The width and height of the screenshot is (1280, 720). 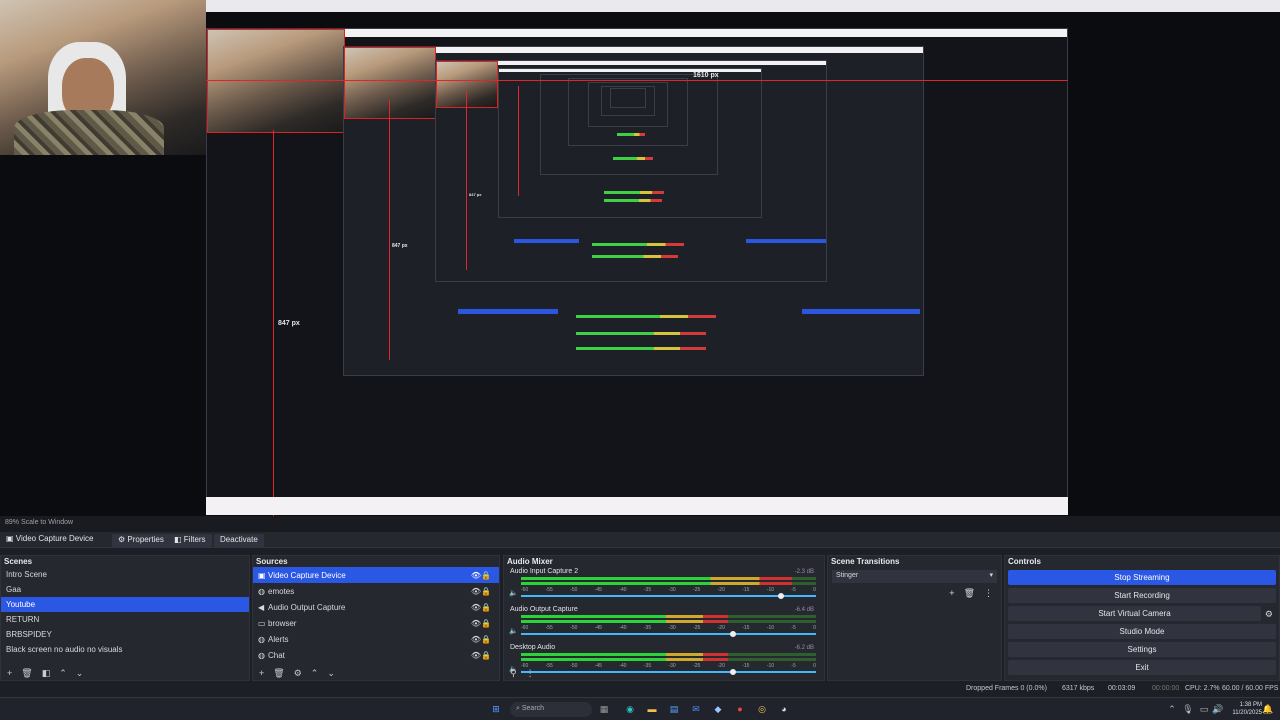 What do you see at coordinates (647, 590) in the screenshot?
I see `tick-label: -35` at bounding box center [647, 590].